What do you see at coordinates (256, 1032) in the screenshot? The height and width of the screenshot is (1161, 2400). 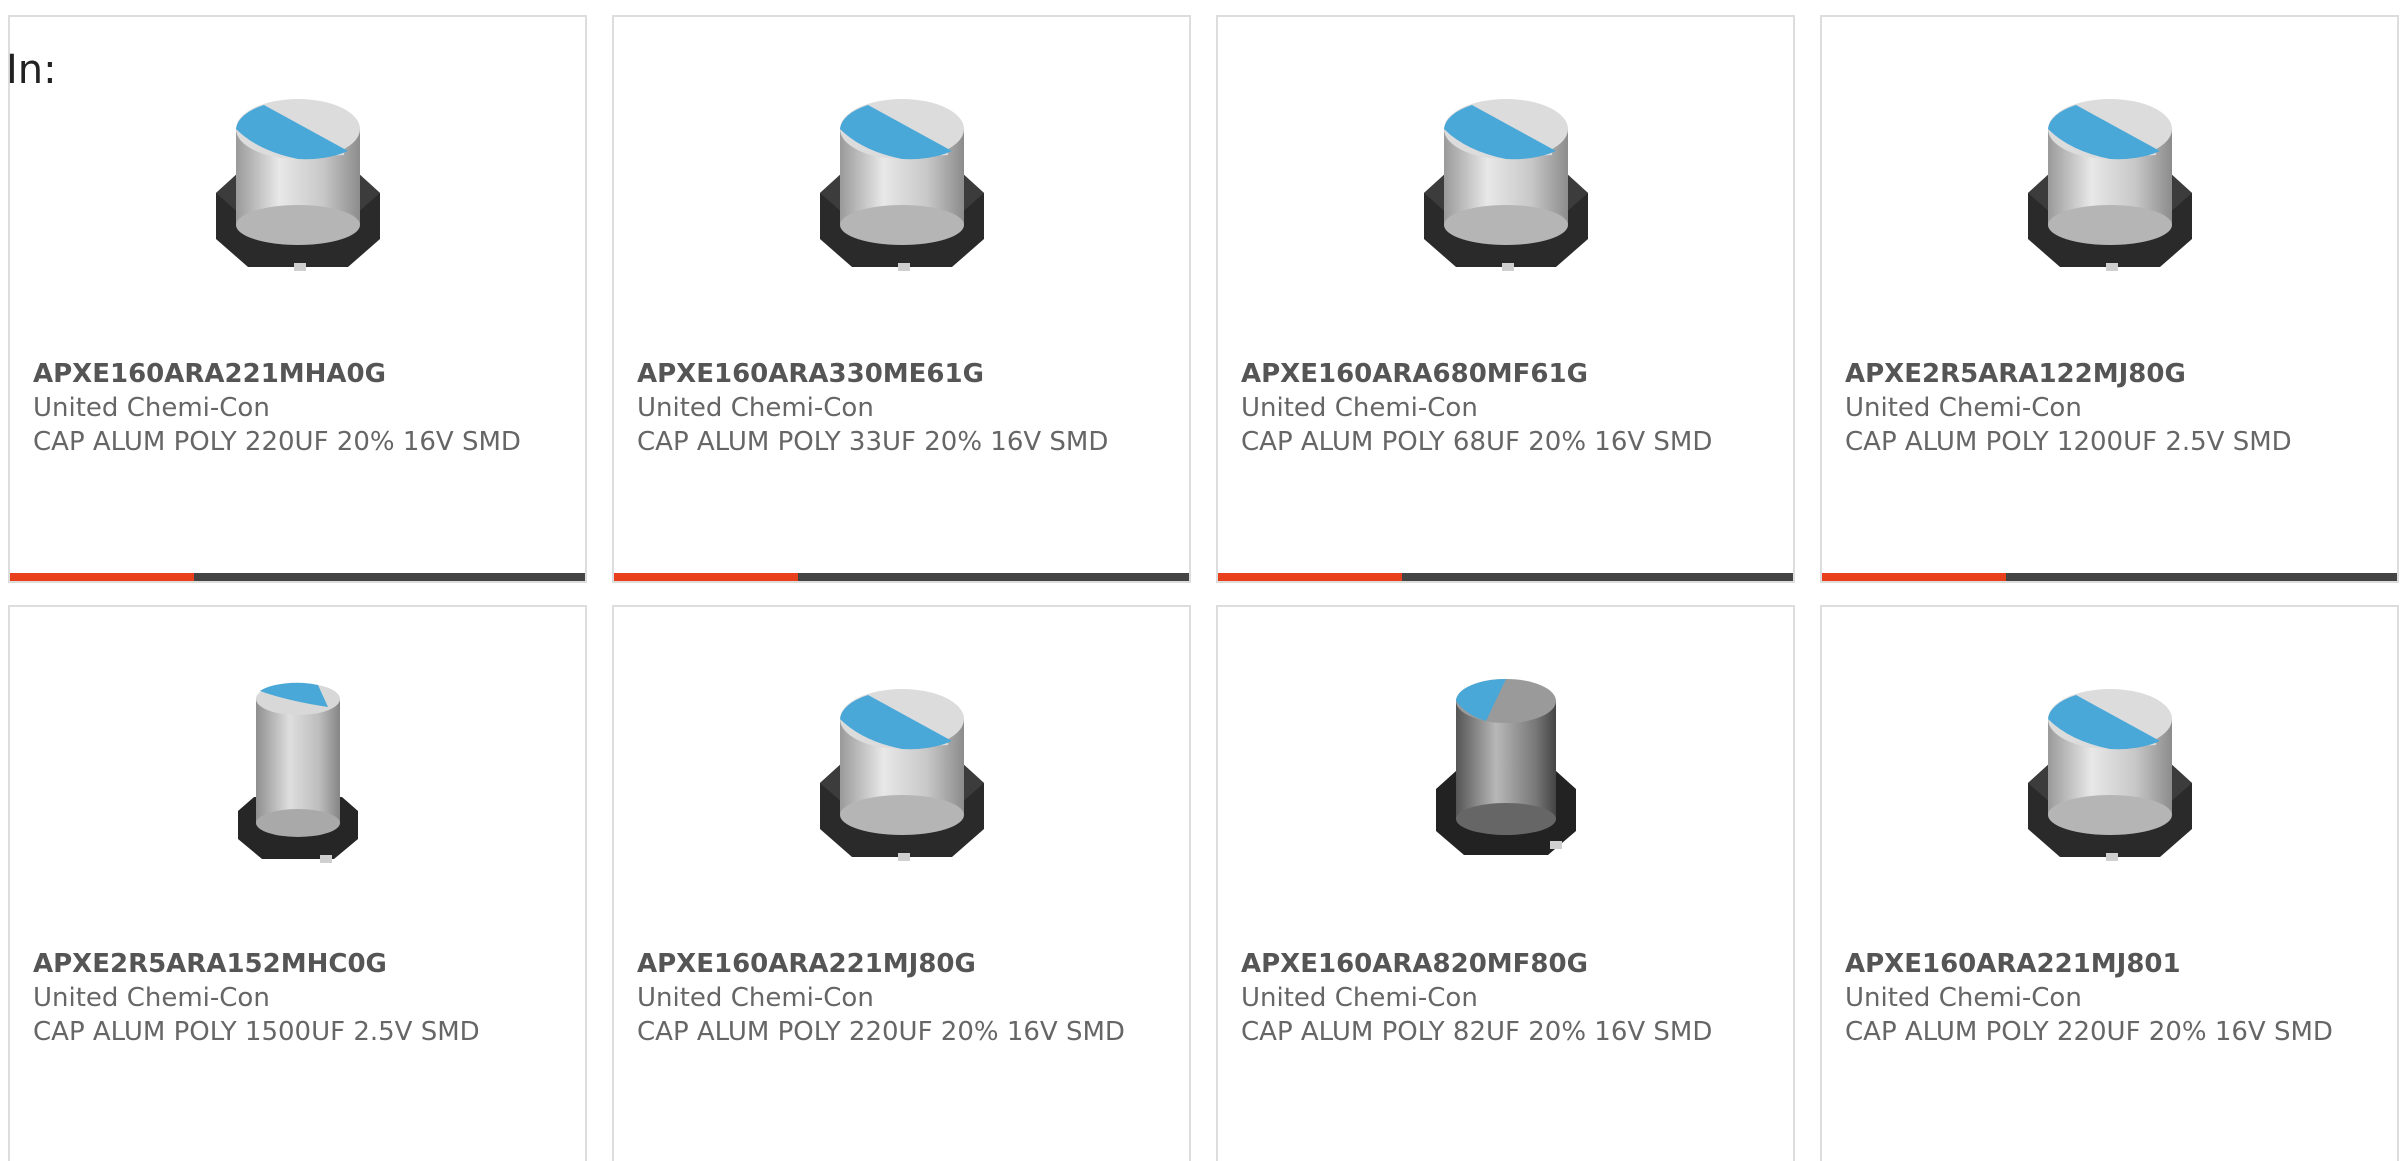 I see `description: CAP ALUM POLY 1500UF 2.5V SMD` at bounding box center [256, 1032].